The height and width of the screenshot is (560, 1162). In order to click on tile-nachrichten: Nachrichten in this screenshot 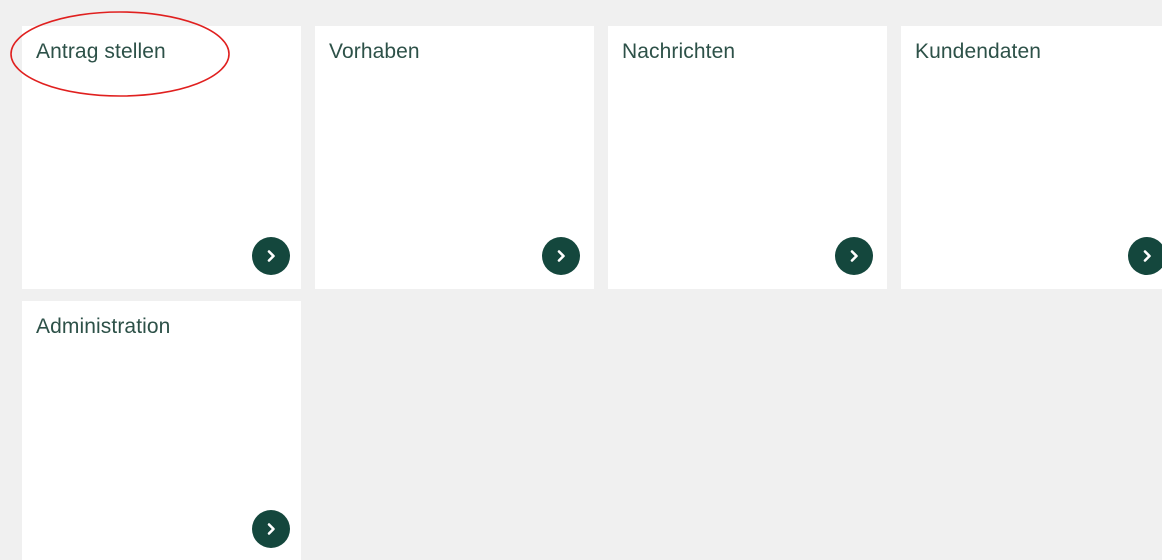, I will do `click(747, 157)`.